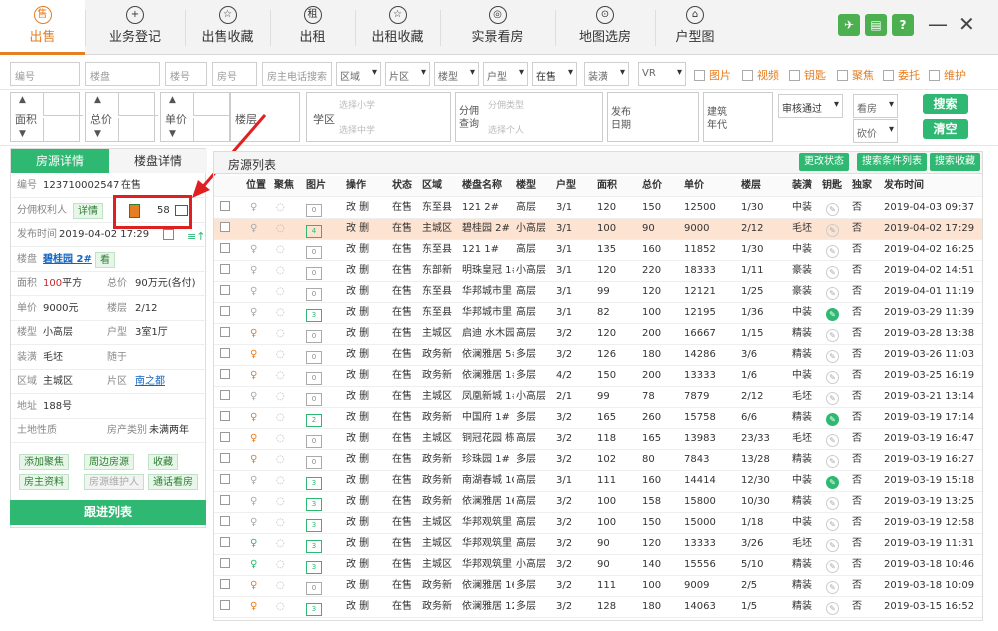 The width and height of the screenshot is (998, 631). What do you see at coordinates (314, 229) in the screenshot?
I see `picture-cell: 4` at bounding box center [314, 229].